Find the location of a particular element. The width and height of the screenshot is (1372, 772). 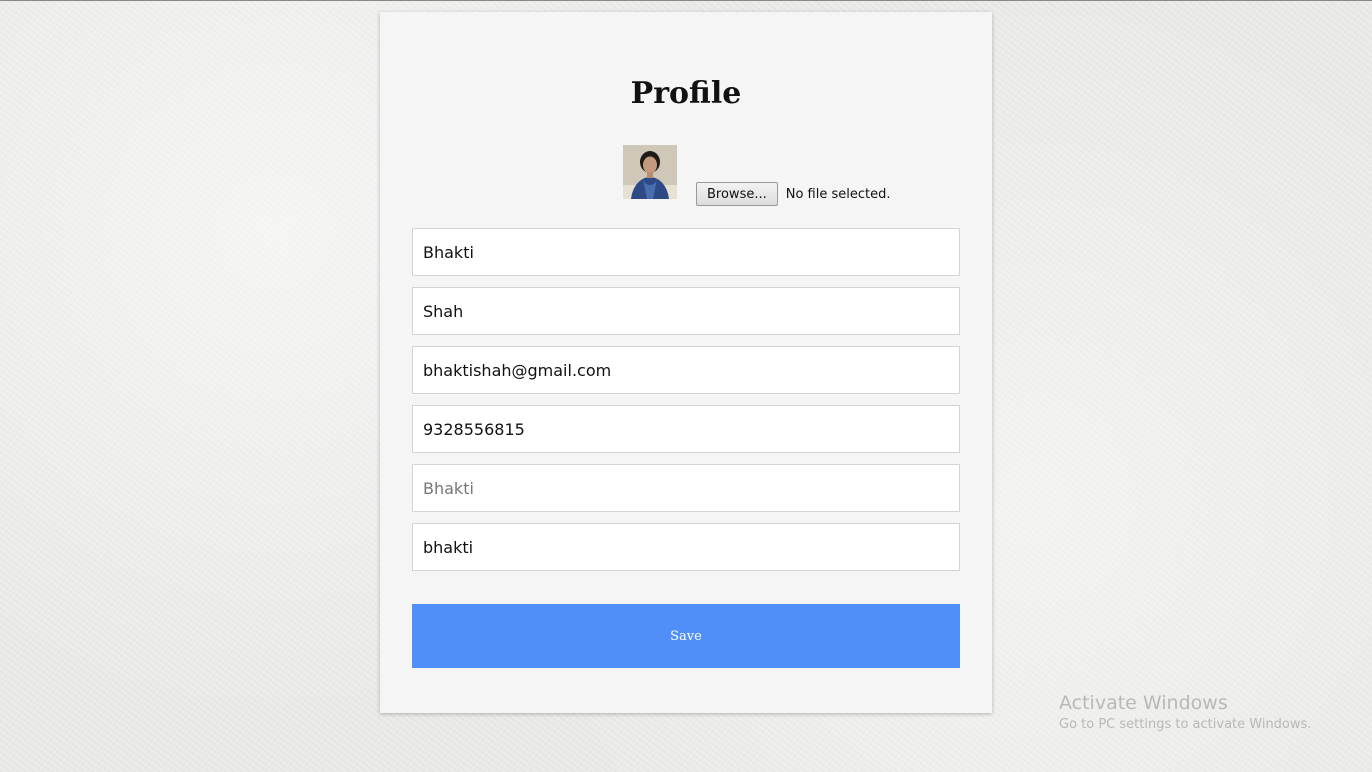

first-name-input is located at coordinates (686, 252).